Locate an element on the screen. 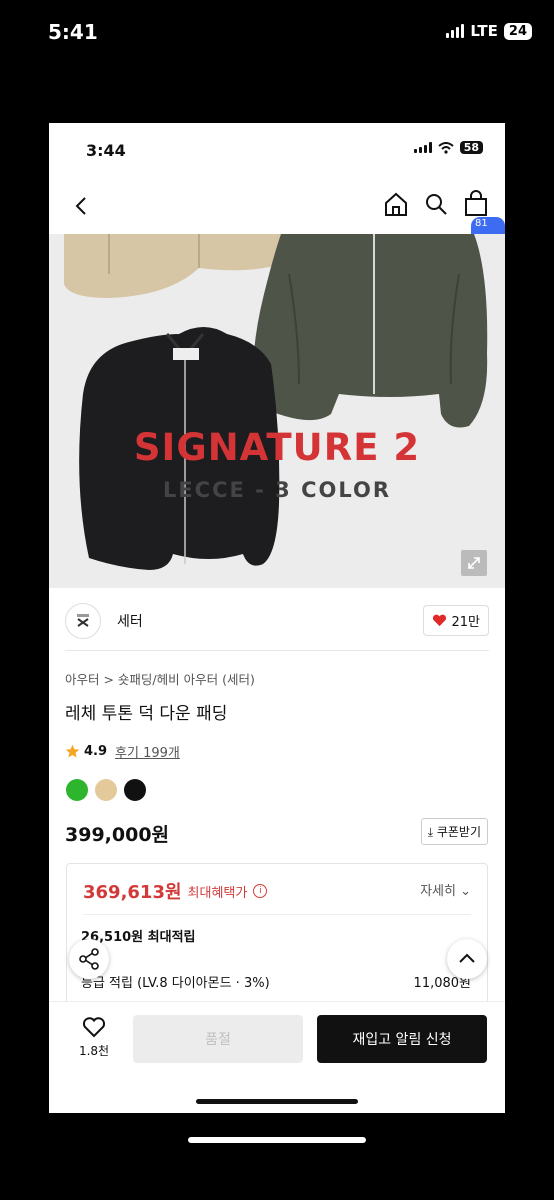 This screenshot has height=1200, width=554. detail-label: 자세히 is located at coordinates (438, 891).